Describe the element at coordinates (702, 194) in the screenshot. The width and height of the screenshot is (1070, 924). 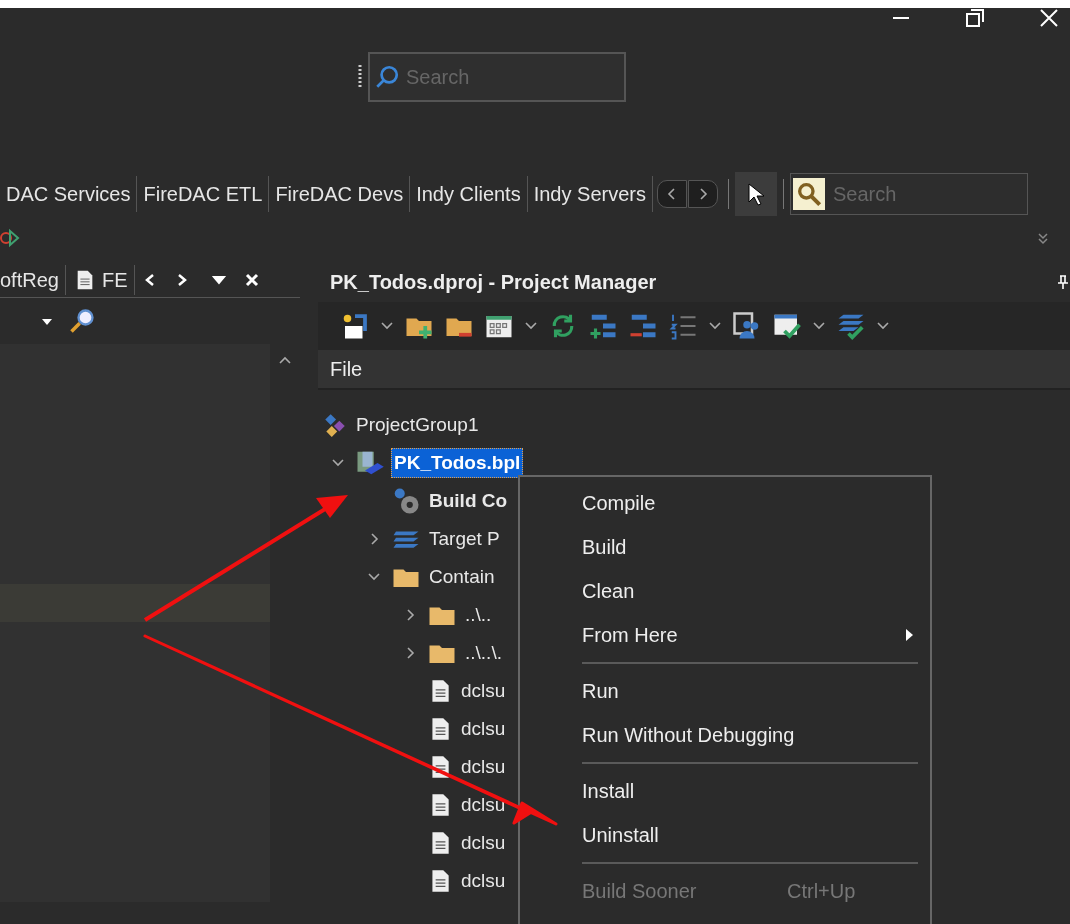
I see `scroll-right-button` at that location.